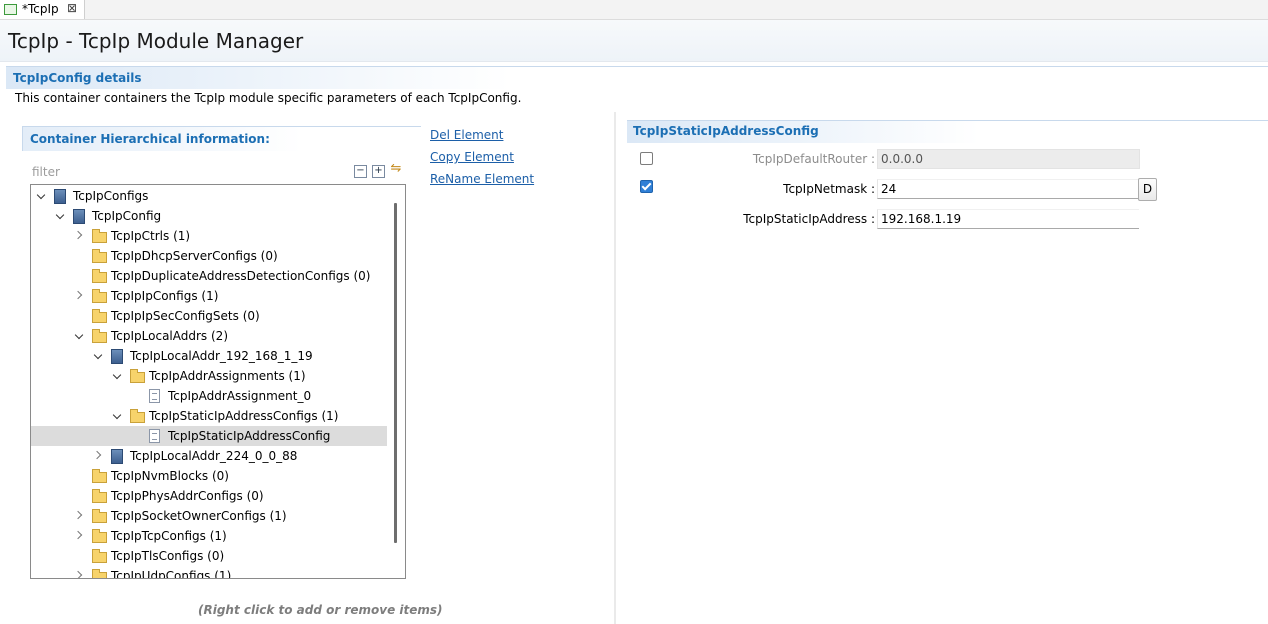 Image resolution: width=1268 pixels, height=624 pixels. Describe the element at coordinates (320, 610) in the screenshot. I see `context-menu-hint: (Right click to add or remove items)` at that location.